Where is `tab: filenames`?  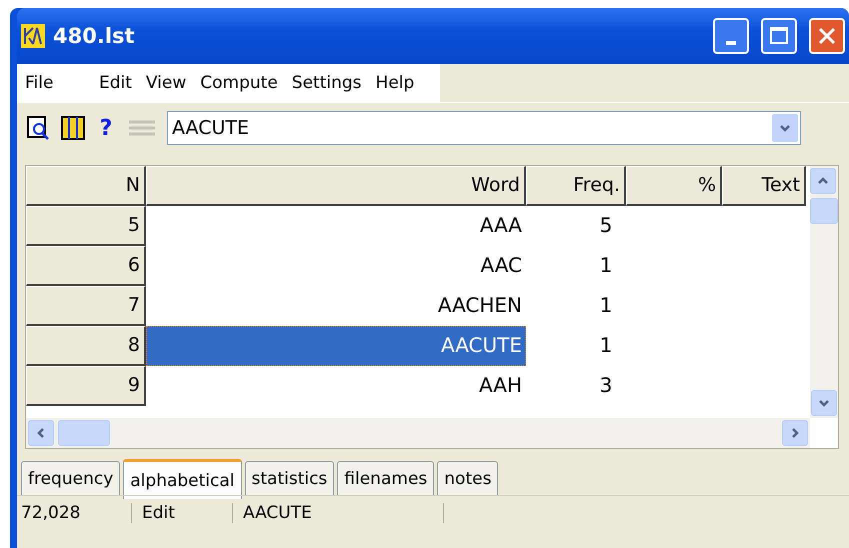
tab: filenames is located at coordinates (385, 478).